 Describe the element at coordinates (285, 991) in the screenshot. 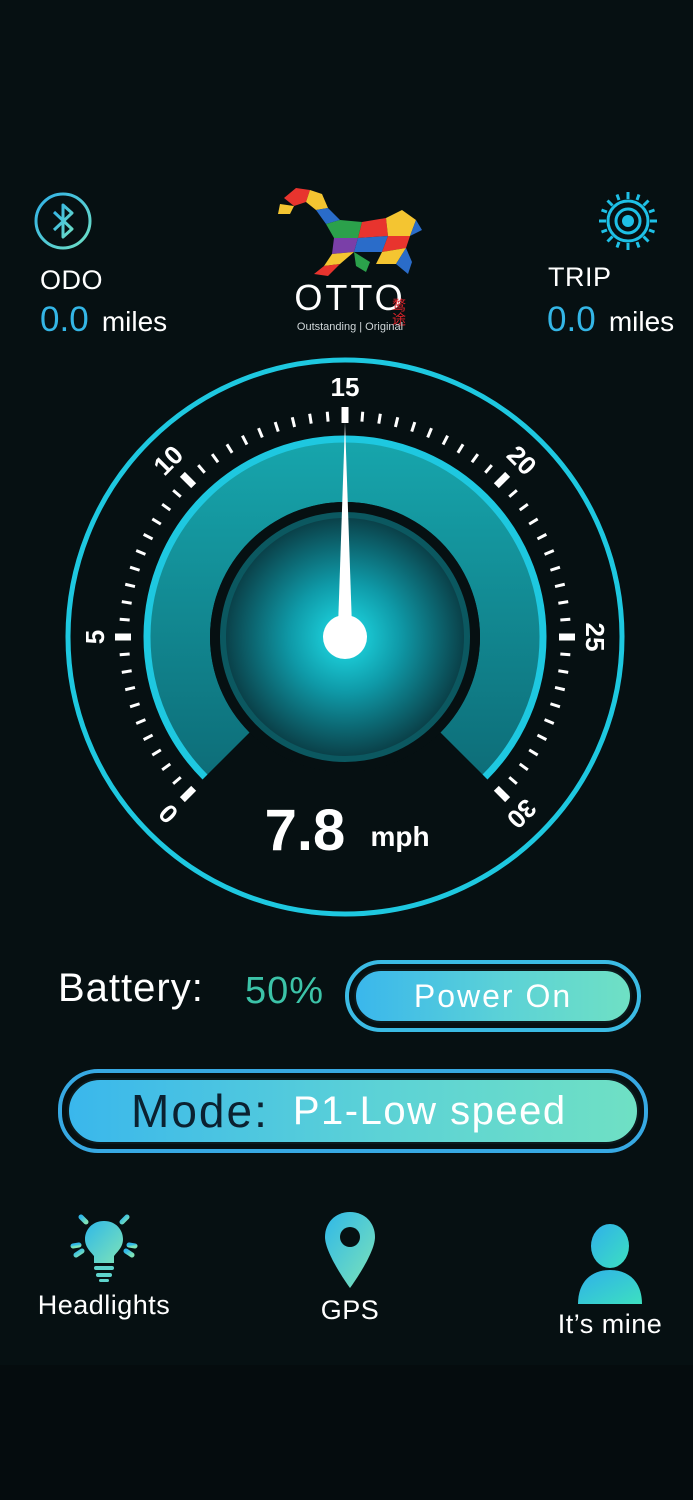

I see `battery-value: 50%` at that location.